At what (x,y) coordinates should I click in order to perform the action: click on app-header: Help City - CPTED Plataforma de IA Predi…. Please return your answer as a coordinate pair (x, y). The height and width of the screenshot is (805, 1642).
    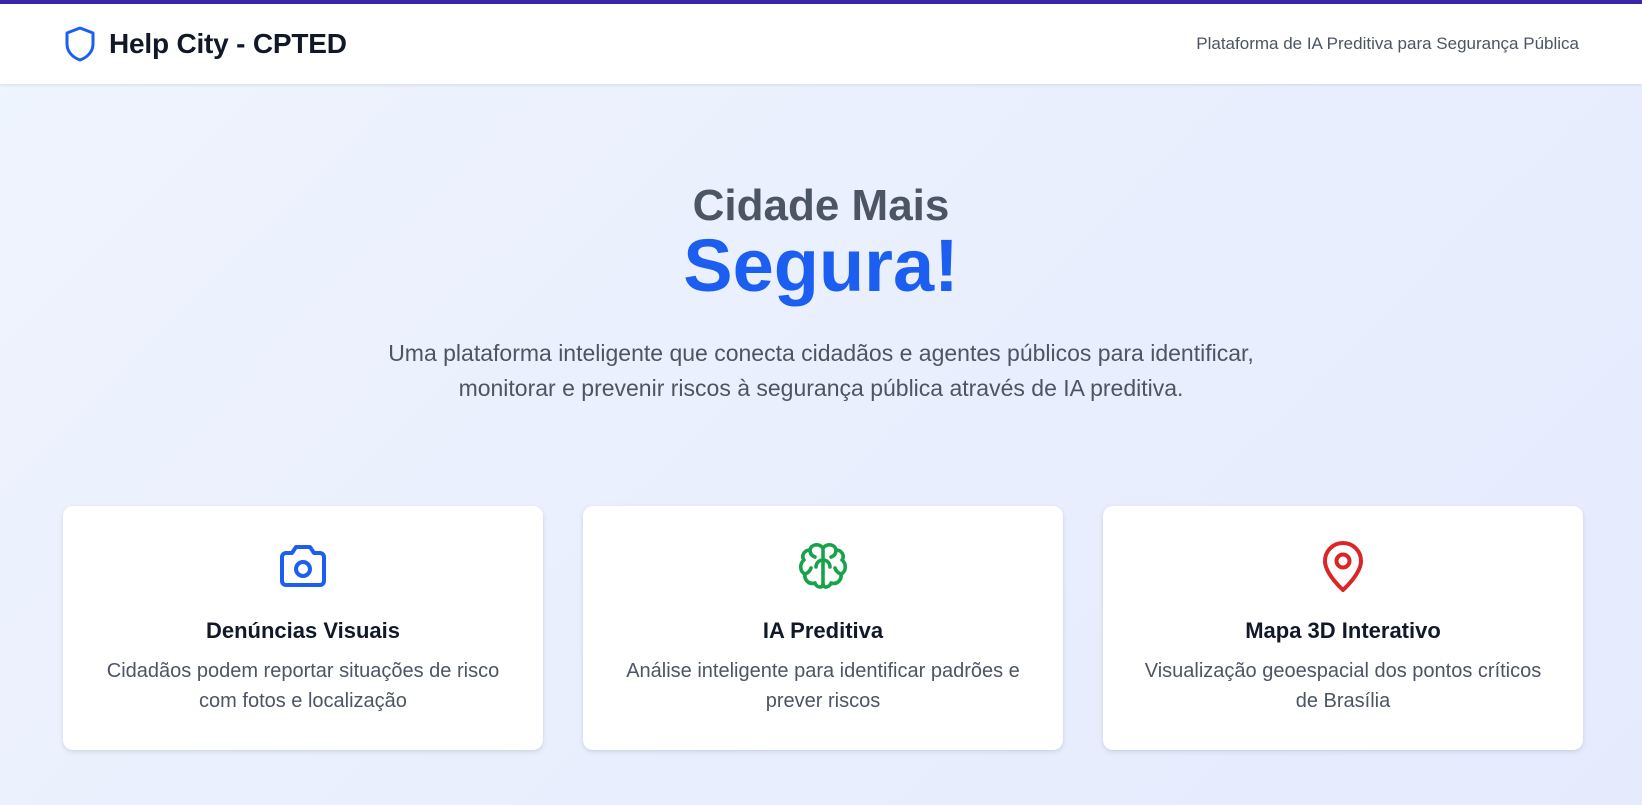
    Looking at the image, I should click on (821, 44).